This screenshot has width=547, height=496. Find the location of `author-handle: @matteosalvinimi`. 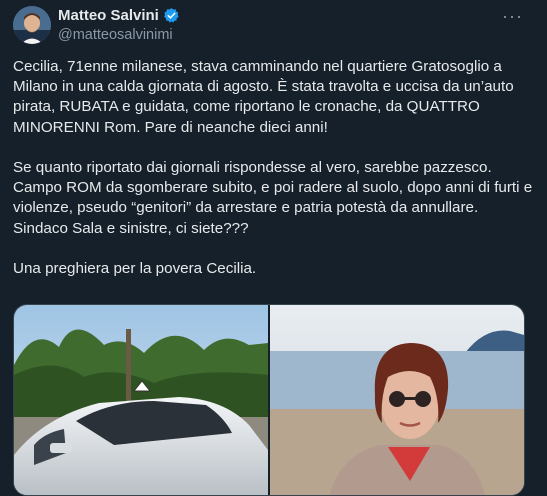

author-handle: @matteosalvinimi is located at coordinates (115, 35).